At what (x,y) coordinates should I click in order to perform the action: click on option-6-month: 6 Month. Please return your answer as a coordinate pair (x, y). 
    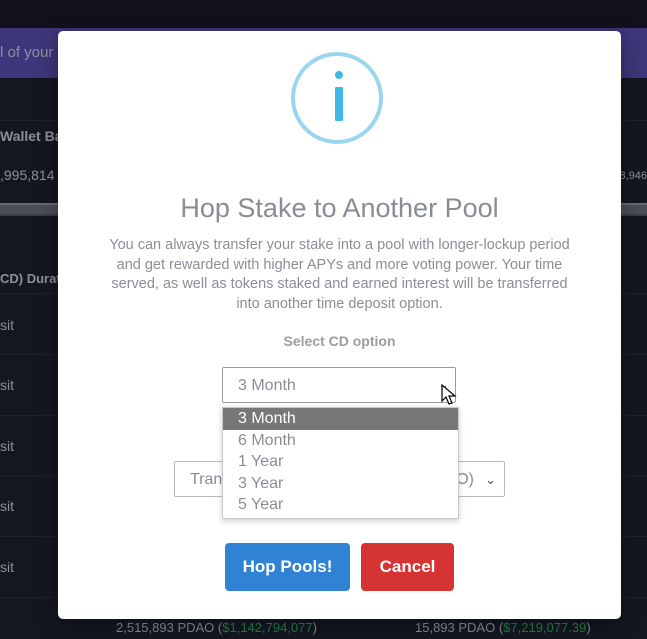
    Looking at the image, I should click on (340, 441).